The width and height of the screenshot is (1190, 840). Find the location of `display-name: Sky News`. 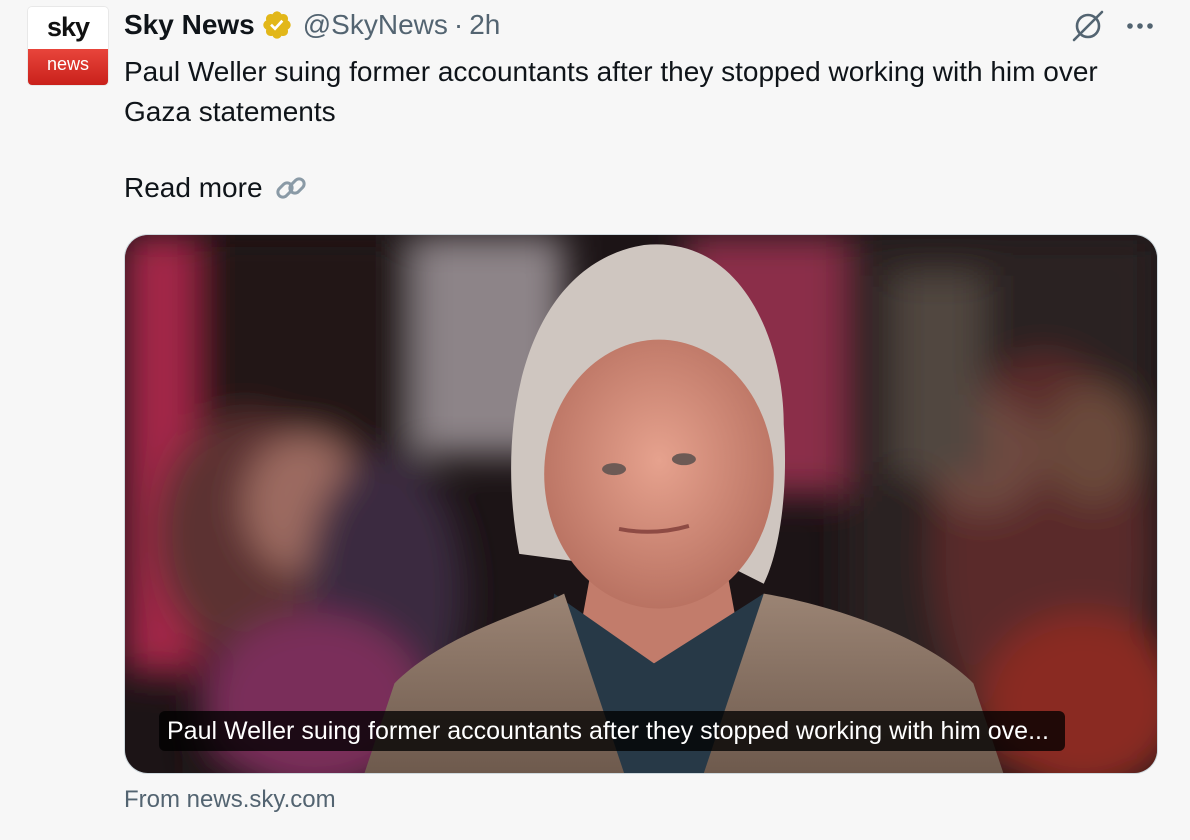

display-name: Sky News is located at coordinates (189, 25).